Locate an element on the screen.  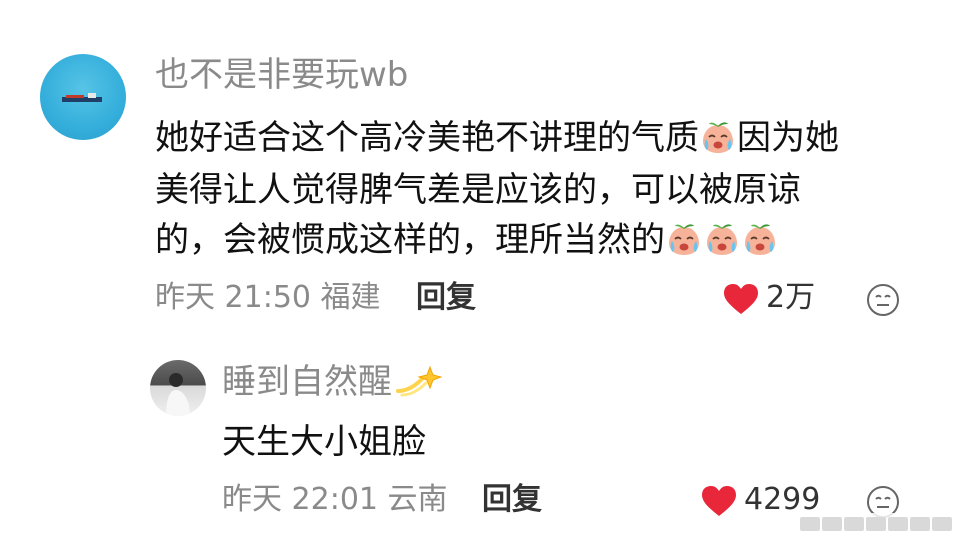
comment-location: 福建 is located at coordinates (350, 297).